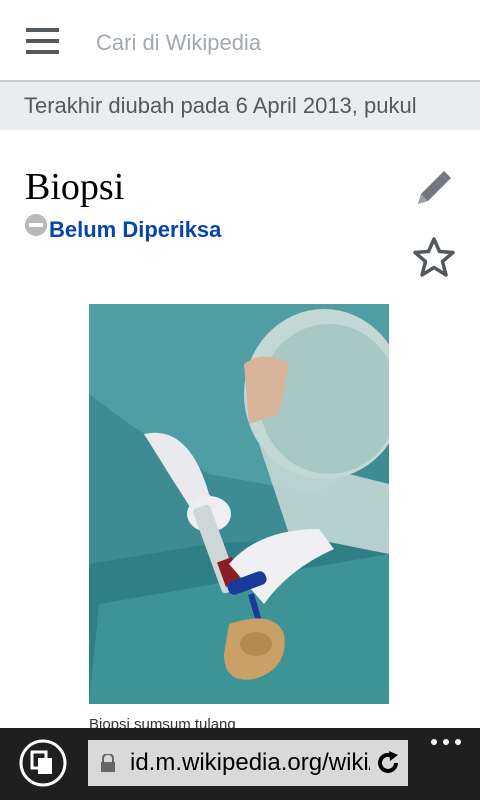 The image size is (480, 800). What do you see at coordinates (434, 257) in the screenshot?
I see `star-icon` at bounding box center [434, 257].